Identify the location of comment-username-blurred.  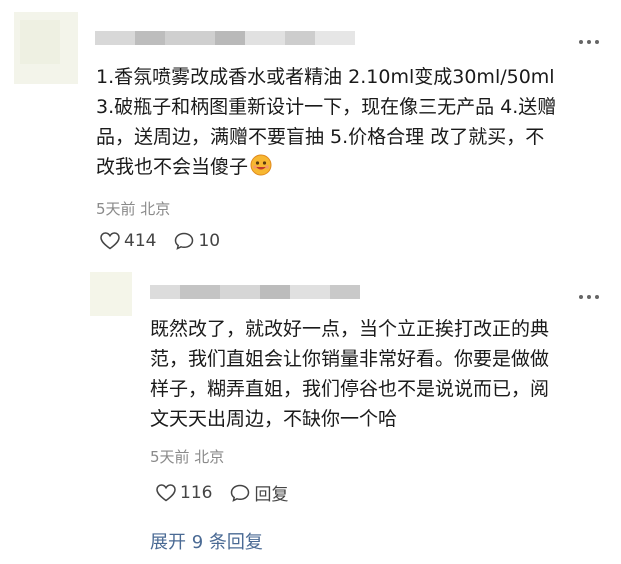
(225, 38).